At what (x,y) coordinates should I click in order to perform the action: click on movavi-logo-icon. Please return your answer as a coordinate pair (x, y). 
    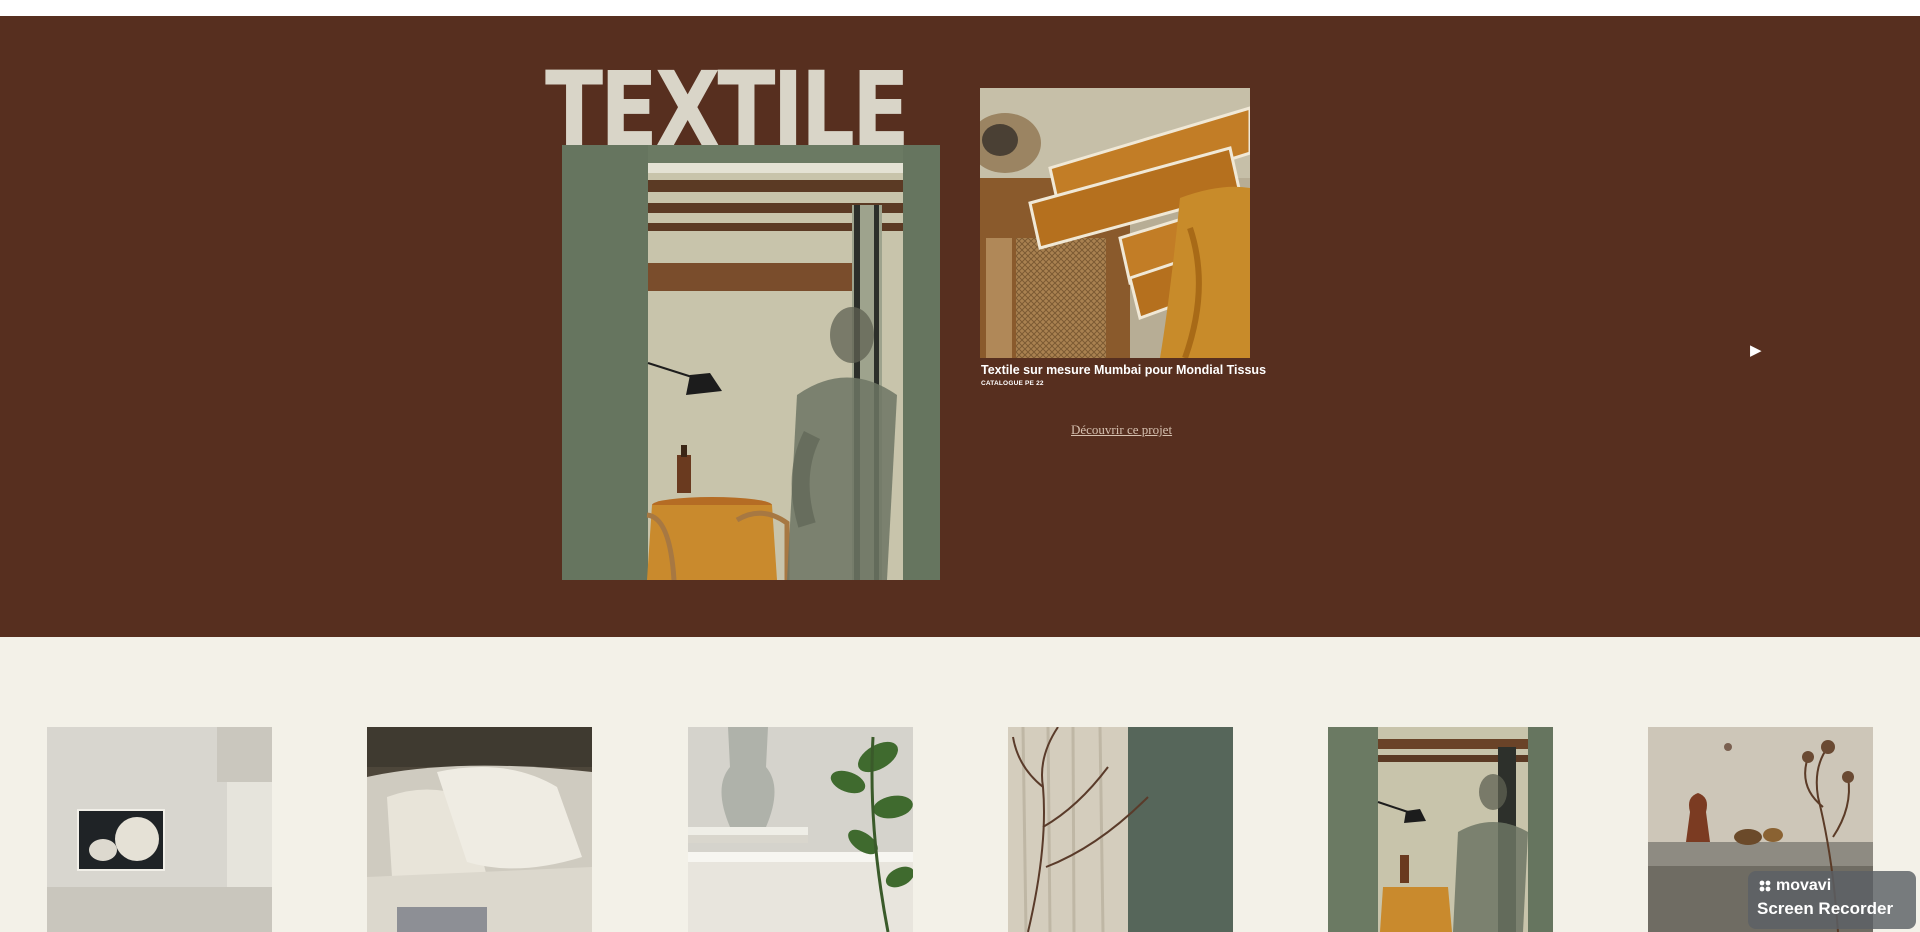
    Looking at the image, I should click on (1765, 886).